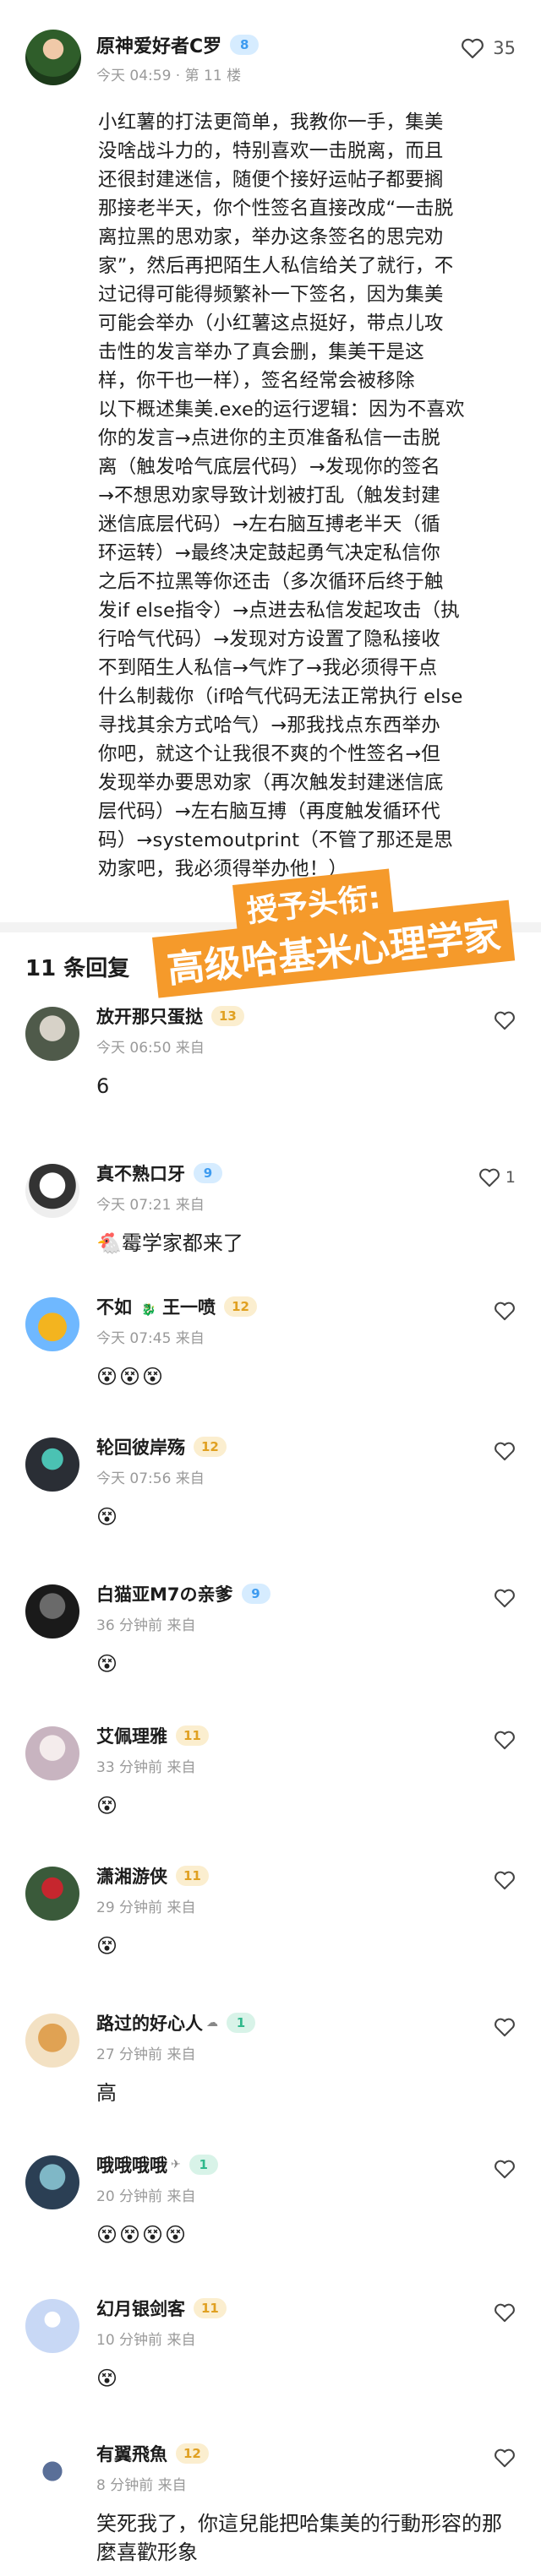  What do you see at coordinates (270, 1346) in the screenshot?
I see `comment-item: 不如 🐉 王一喷 12 今天 07:45 来自 😵😵😵` at bounding box center [270, 1346].